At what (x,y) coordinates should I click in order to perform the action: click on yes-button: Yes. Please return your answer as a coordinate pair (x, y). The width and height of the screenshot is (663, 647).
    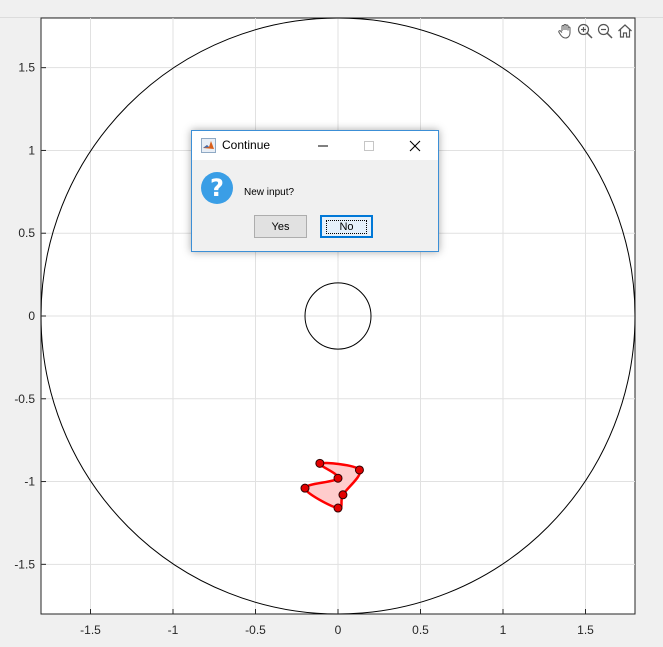
    Looking at the image, I should click on (280, 226).